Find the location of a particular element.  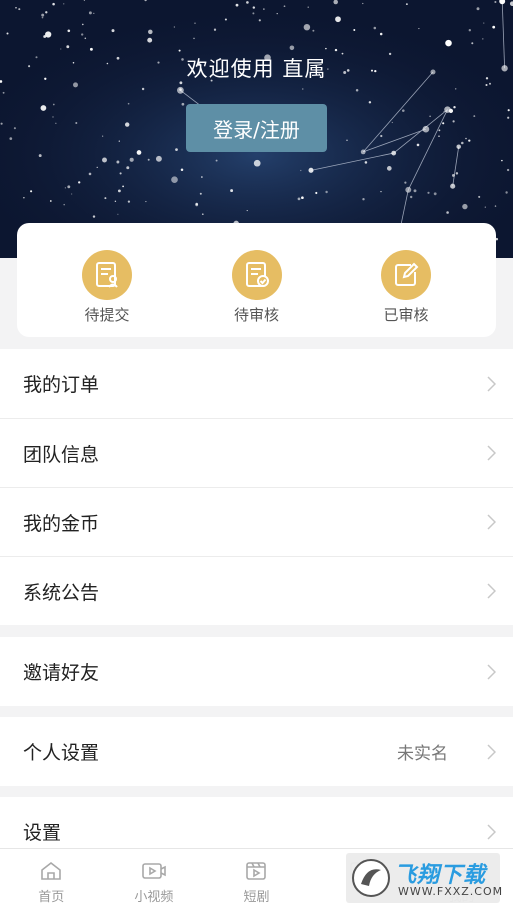

site-watermark: 飞翔下载 WWW.FXXZ.COM is located at coordinates (424, 878).